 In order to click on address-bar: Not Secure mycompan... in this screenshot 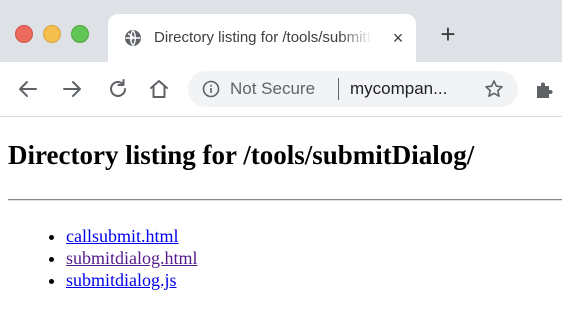, I will do `click(353, 89)`.